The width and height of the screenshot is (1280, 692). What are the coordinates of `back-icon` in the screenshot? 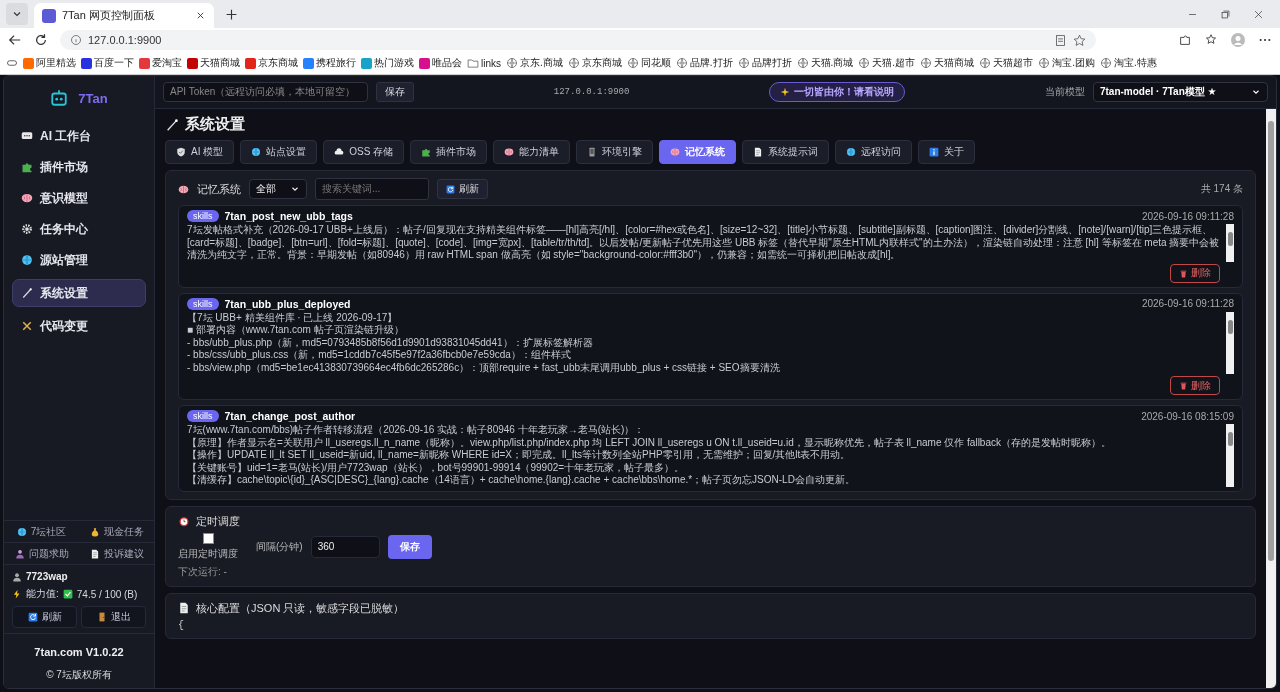 It's located at (15, 40).